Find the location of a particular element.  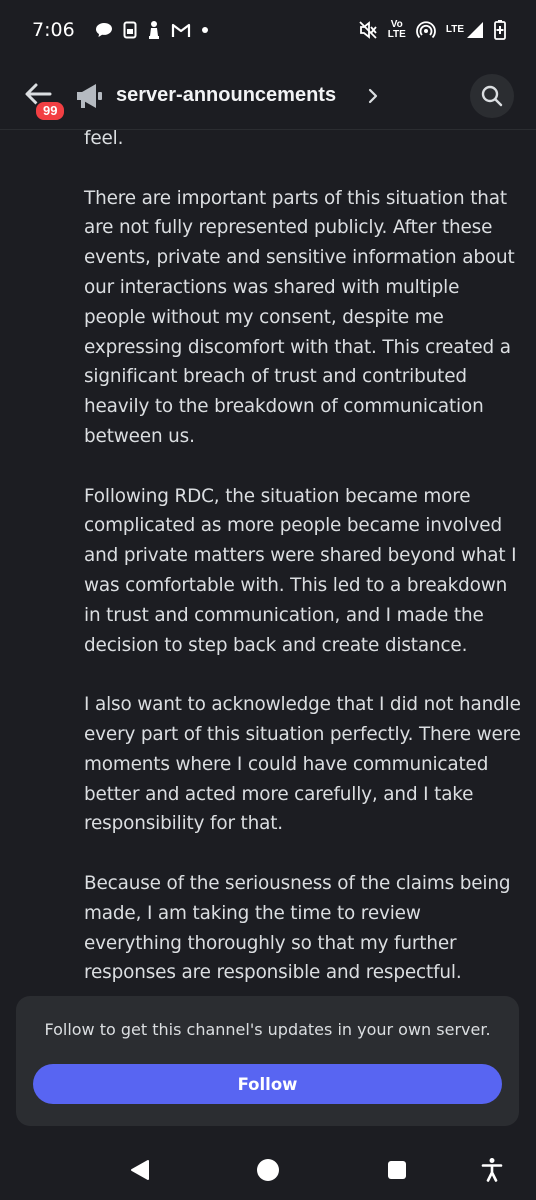

status-bar: 7:06 Vo LTE LTE is located at coordinates (268, 30).